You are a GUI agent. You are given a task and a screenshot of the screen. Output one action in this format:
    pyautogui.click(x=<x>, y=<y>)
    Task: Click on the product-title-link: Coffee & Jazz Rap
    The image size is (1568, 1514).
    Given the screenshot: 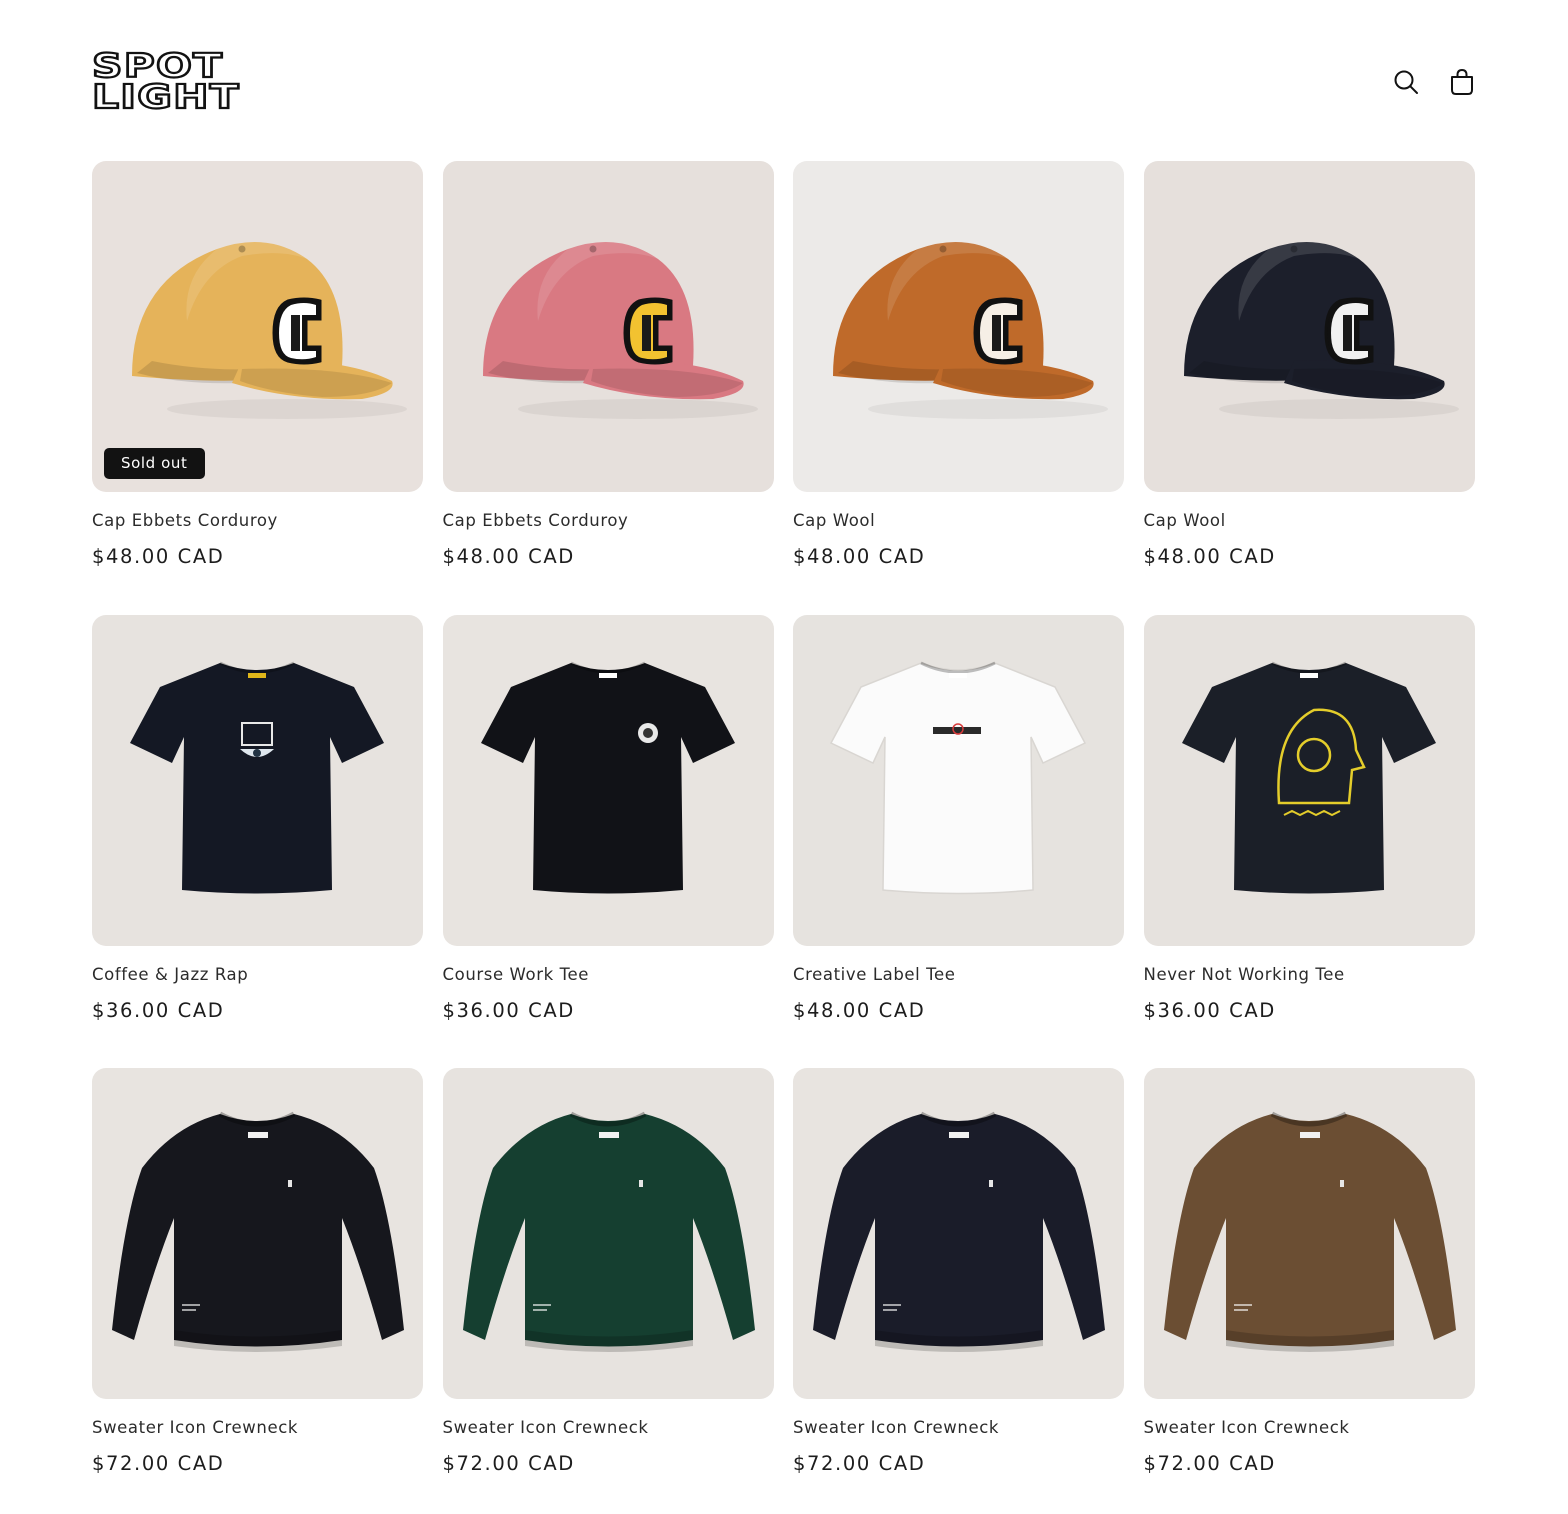 What is the action you would take?
    pyautogui.click(x=170, y=974)
    